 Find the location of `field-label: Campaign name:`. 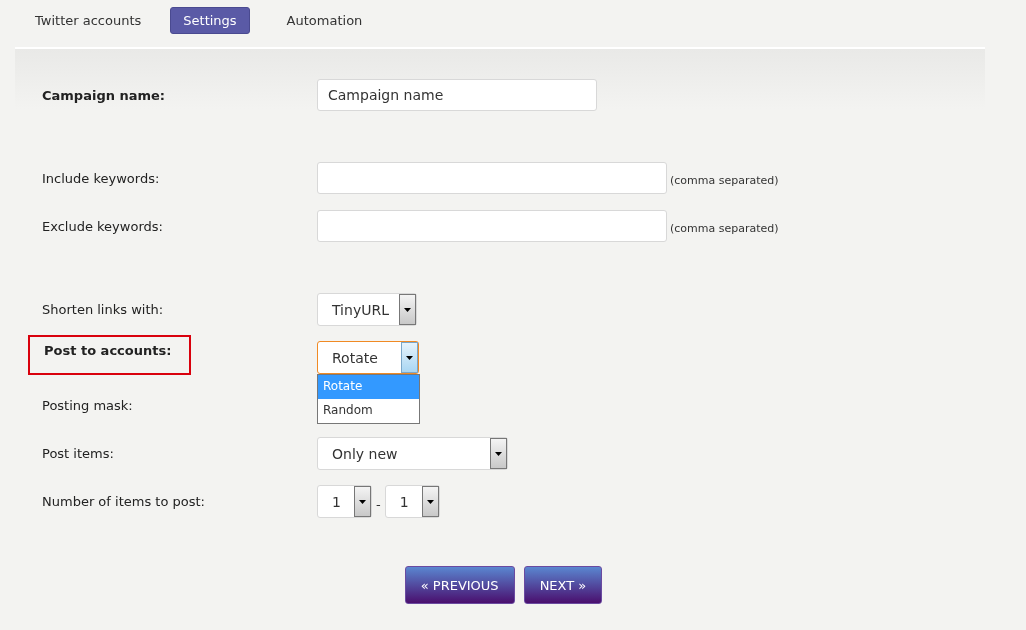

field-label: Campaign name: is located at coordinates (104, 95).